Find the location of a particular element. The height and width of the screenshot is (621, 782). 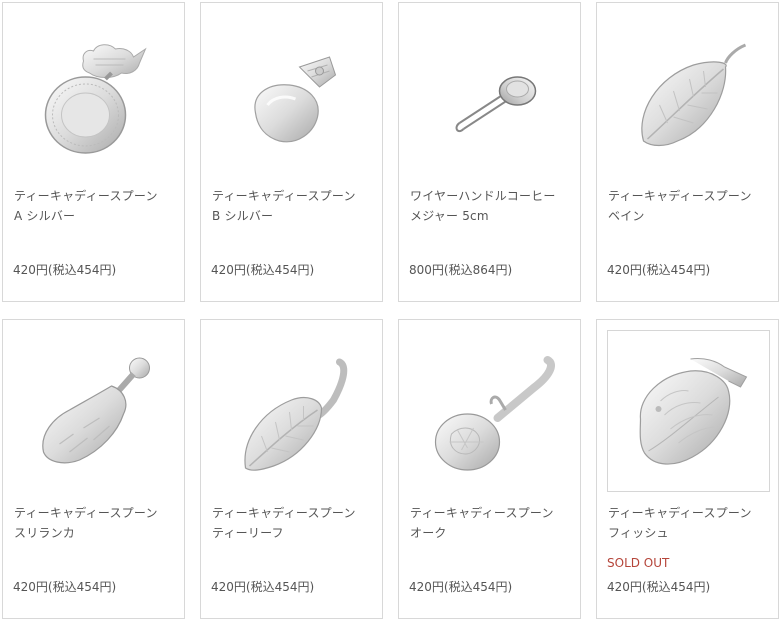

sri-lanka-spoon-image is located at coordinates (93, 410).